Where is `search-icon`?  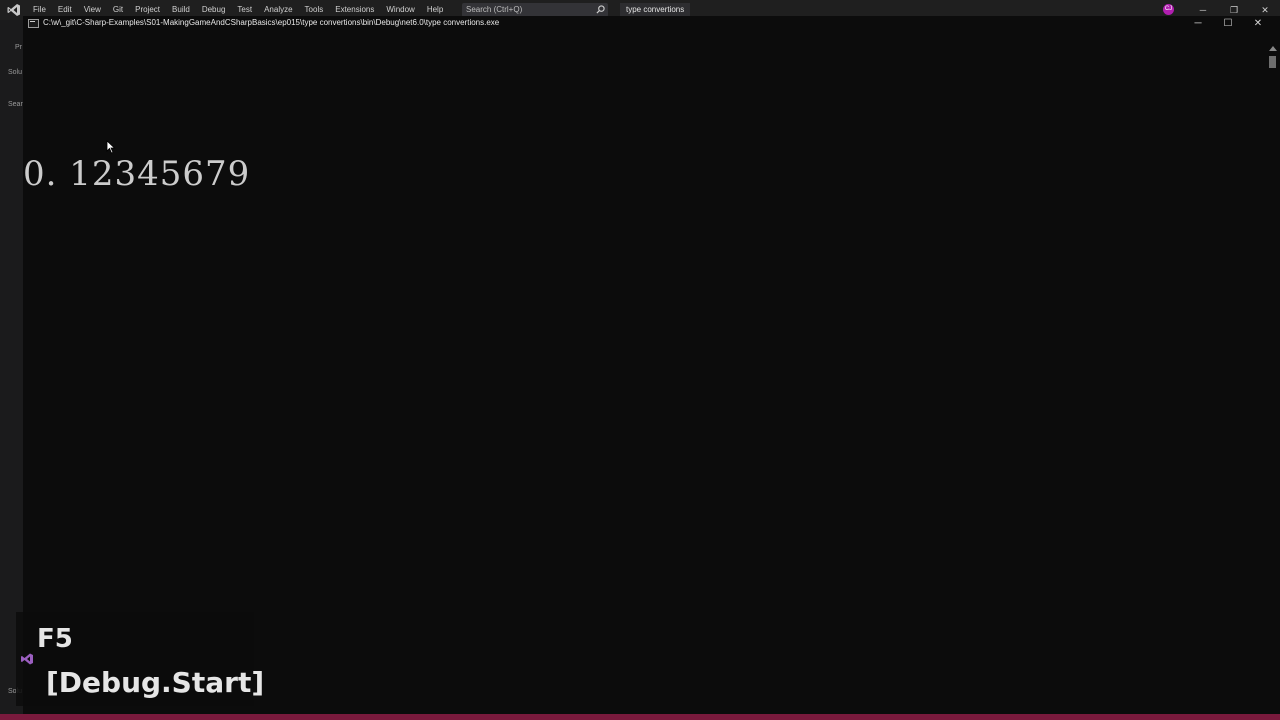
search-icon is located at coordinates (600, 9).